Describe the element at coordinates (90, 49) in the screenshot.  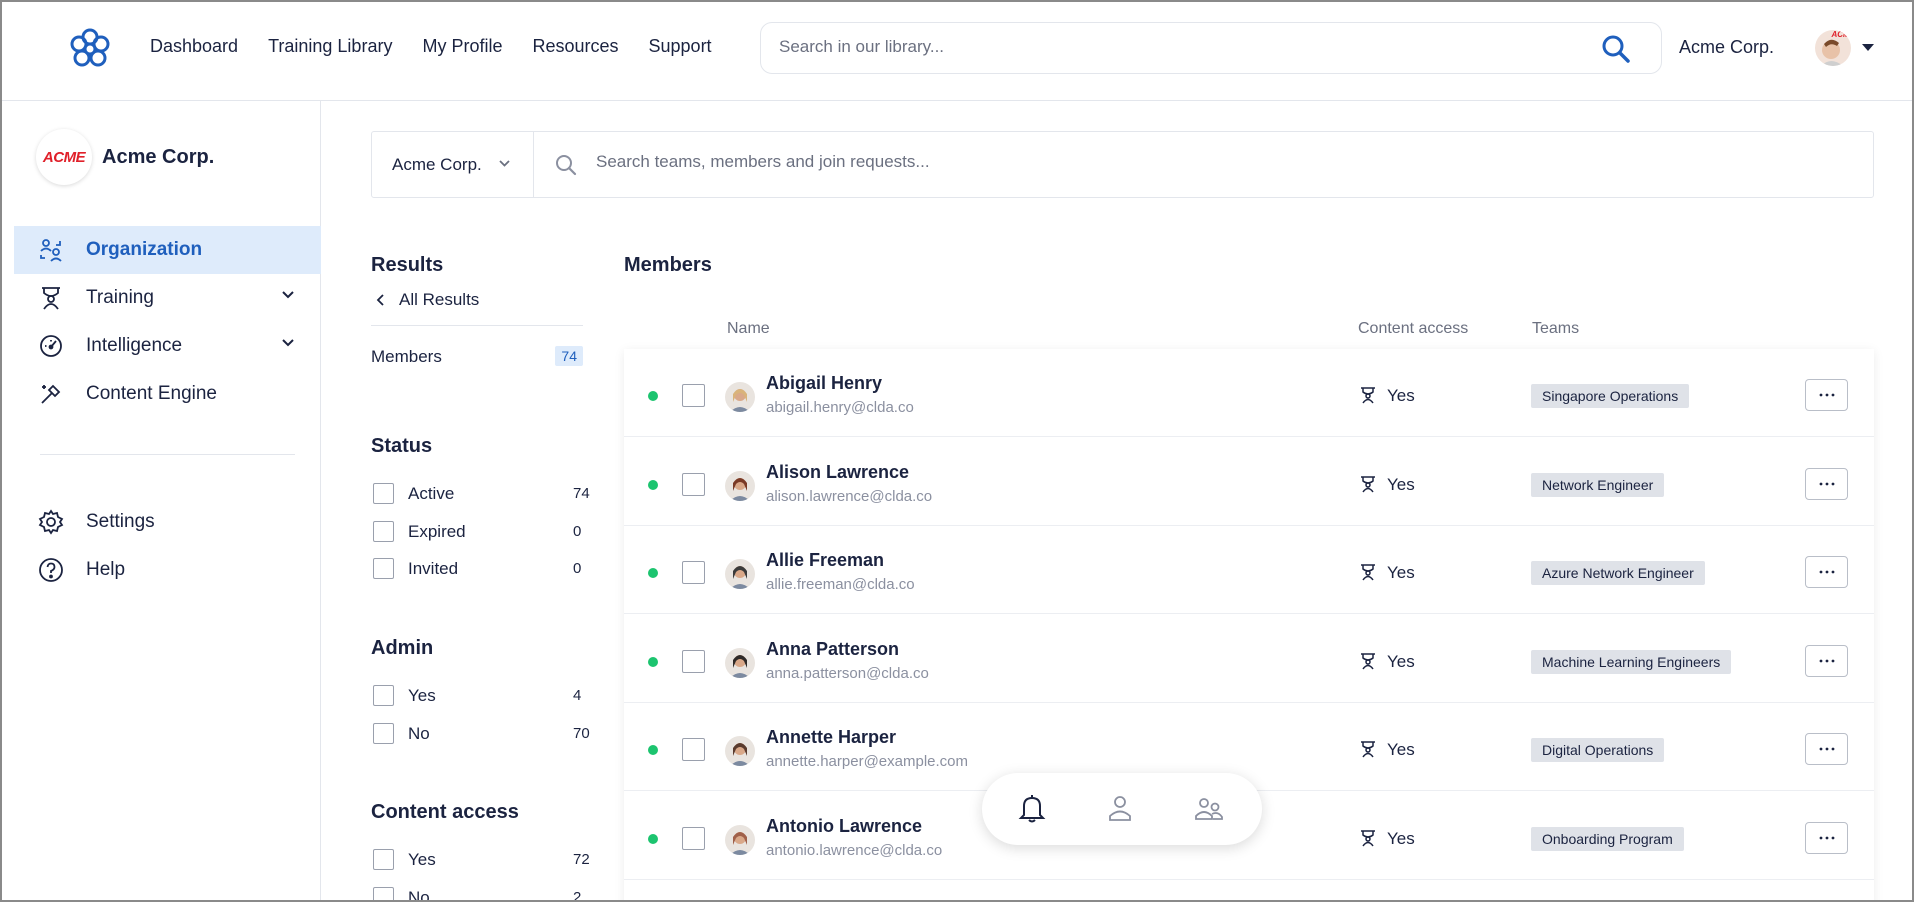
I see `app-logo-icon` at that location.